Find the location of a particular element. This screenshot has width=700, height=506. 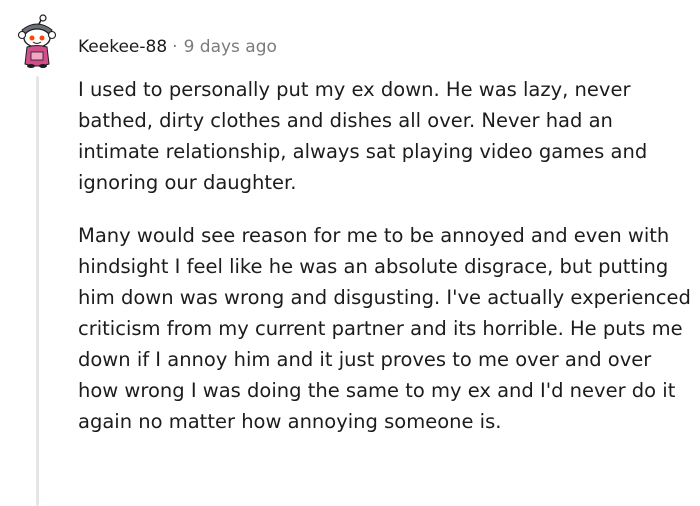

snoo-avatar-icon is located at coordinates (37, 42).